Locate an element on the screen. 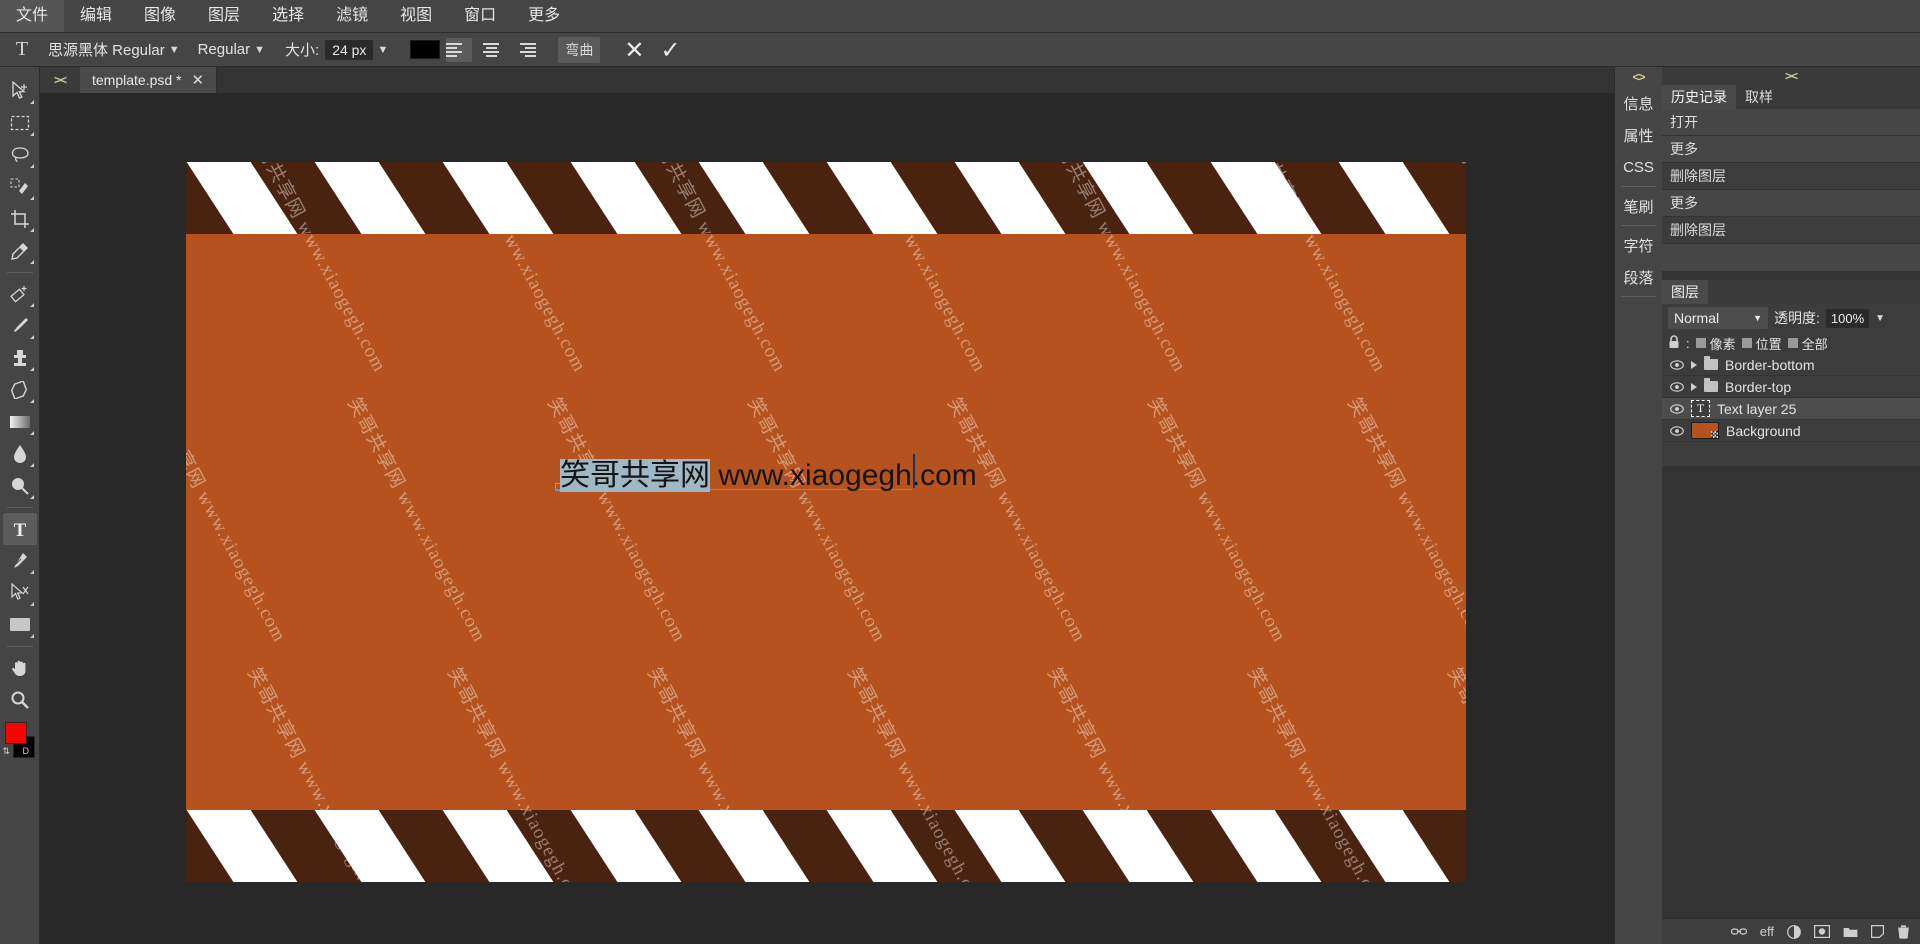  layer-row: T Text layer 25 is located at coordinates (1791, 409).